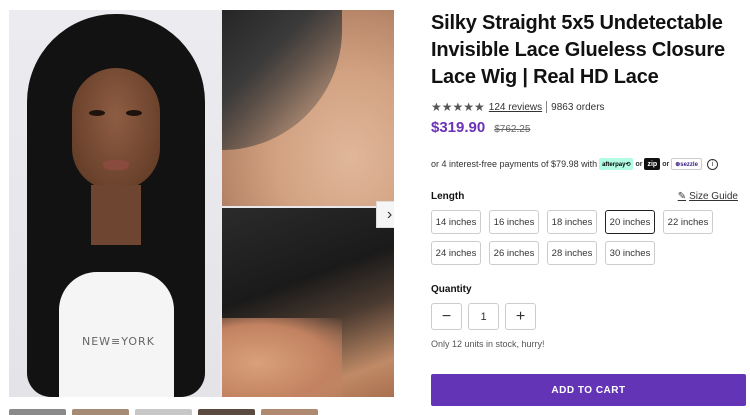  I want to click on model-eye-left, so click(97, 113).